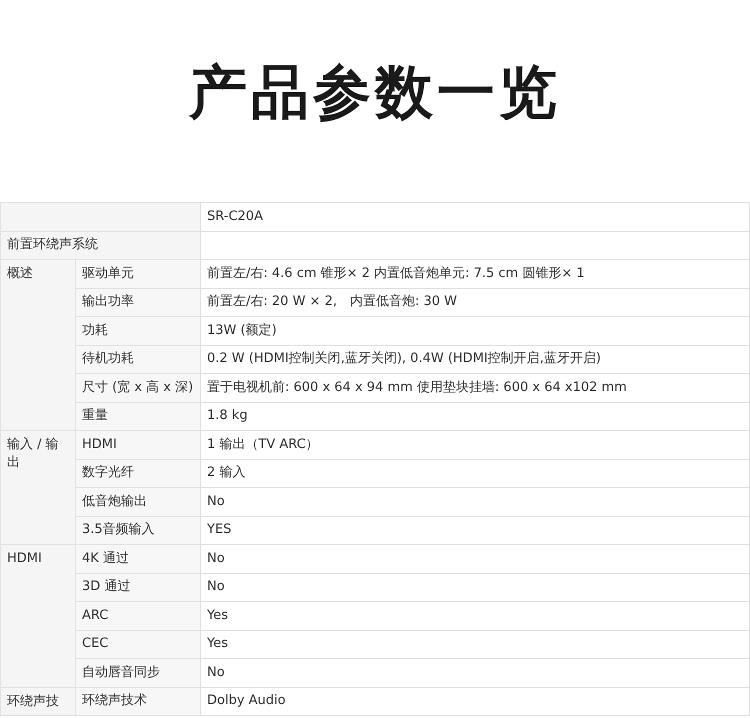 Image resolution: width=750 pixels, height=718 pixels. I want to click on section-heading: 前置环绕声系统, so click(100, 245).